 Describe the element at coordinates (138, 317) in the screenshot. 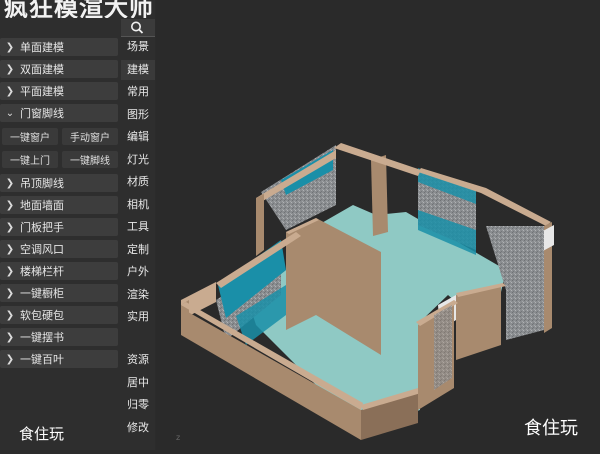

I see `tab-utility: 实用` at that location.